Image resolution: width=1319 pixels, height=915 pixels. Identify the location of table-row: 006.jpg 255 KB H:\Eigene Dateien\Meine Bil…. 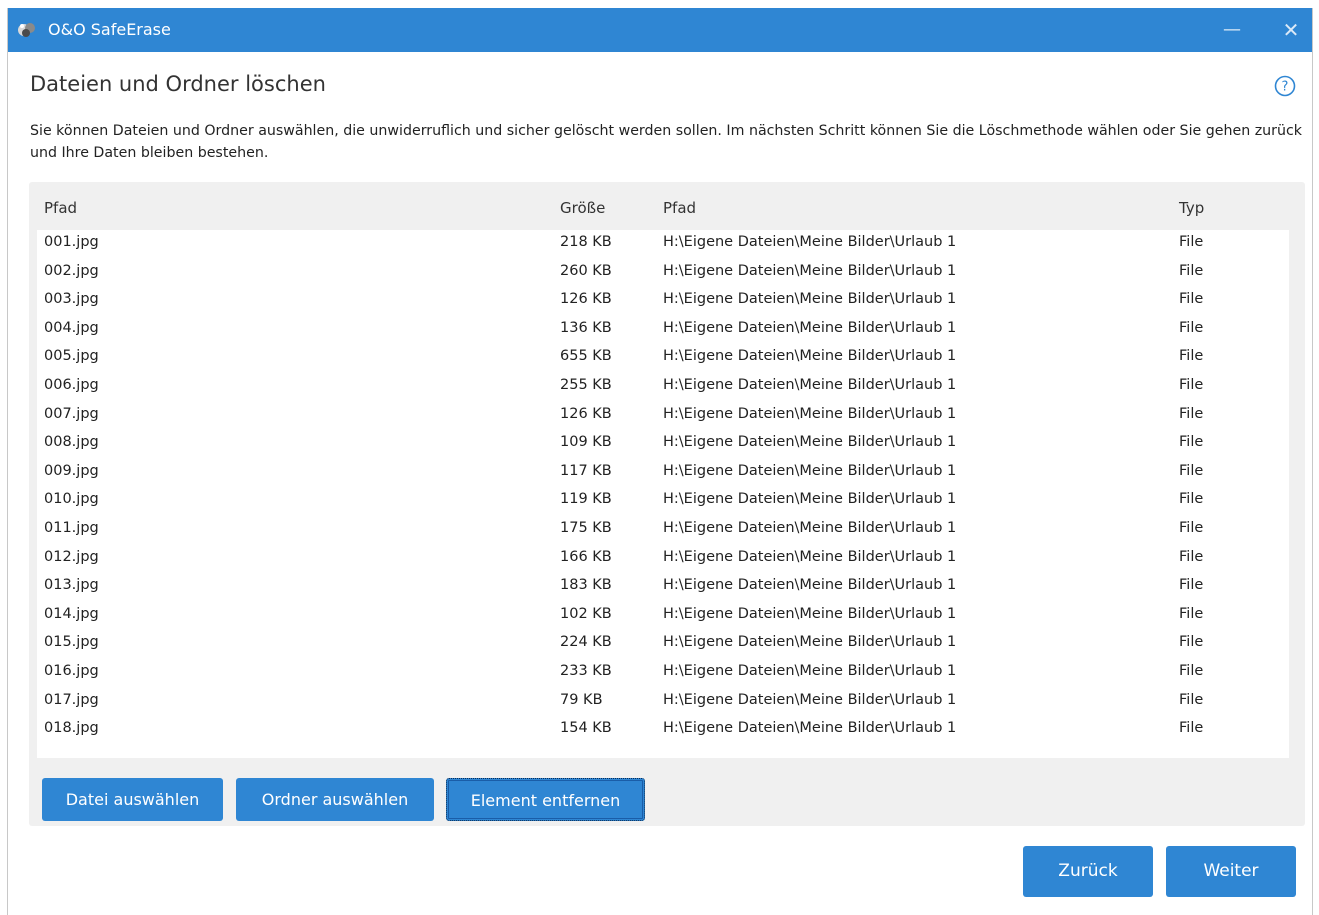
(663, 387).